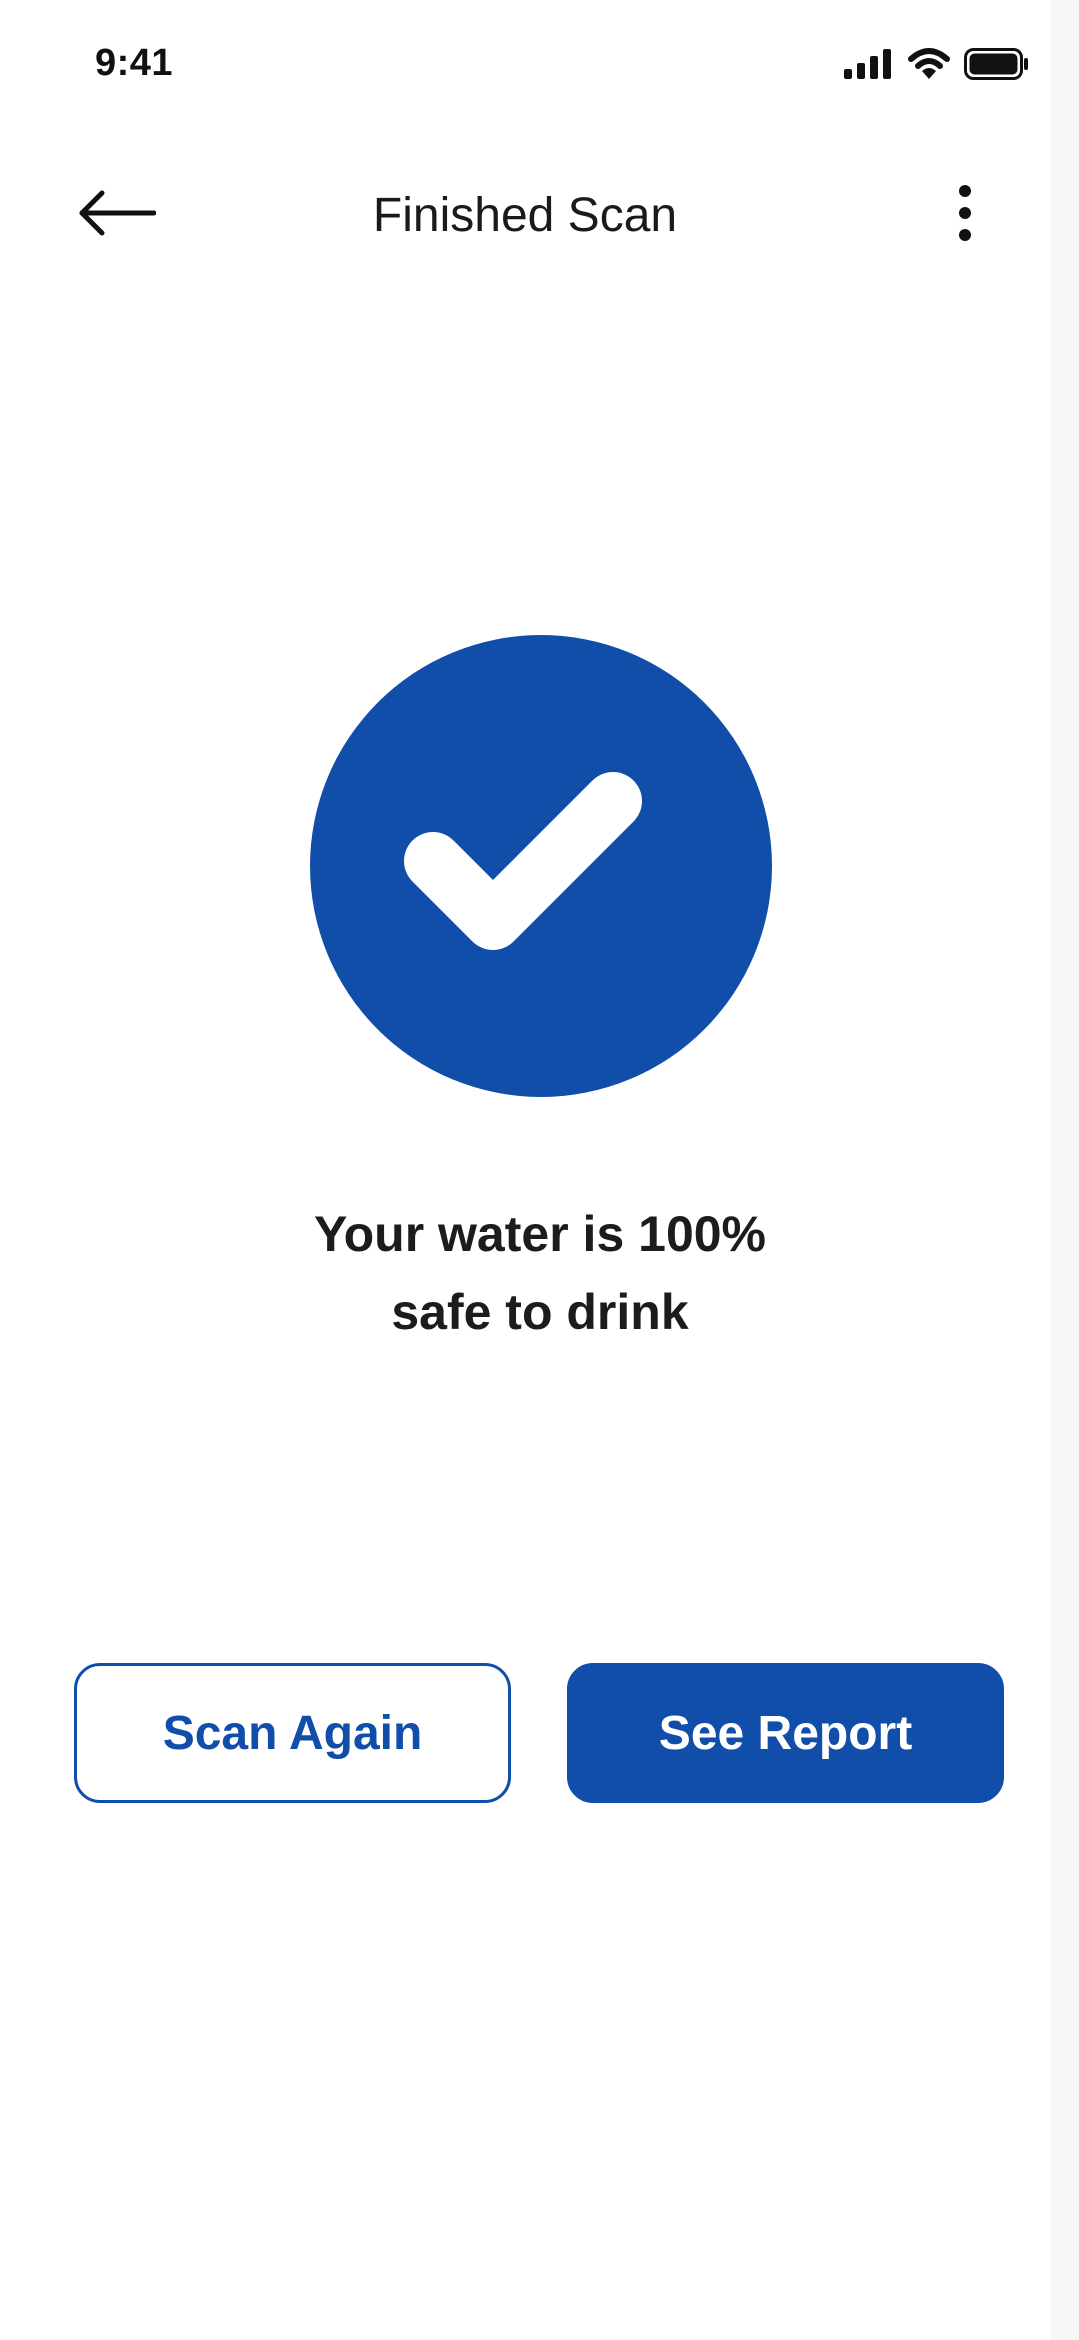  Describe the element at coordinates (540, 1273) in the screenshot. I see `result-message: Your water is 100% safe to drink` at that location.